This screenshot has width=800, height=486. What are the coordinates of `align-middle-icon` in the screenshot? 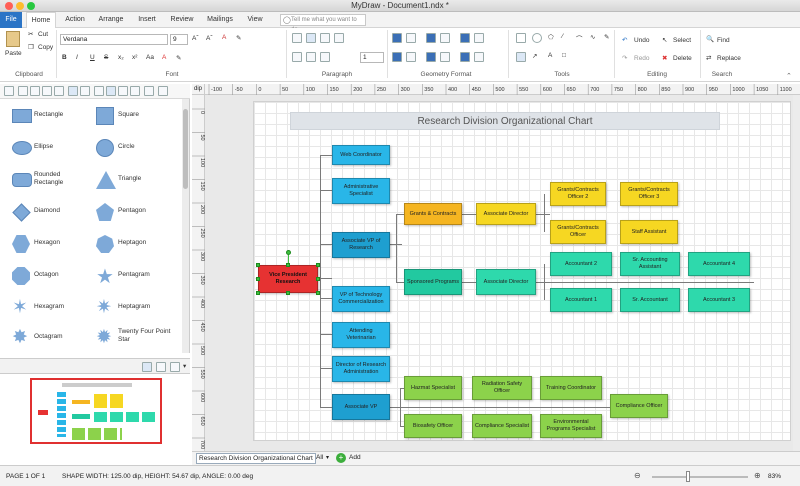 It's located at (311, 57).